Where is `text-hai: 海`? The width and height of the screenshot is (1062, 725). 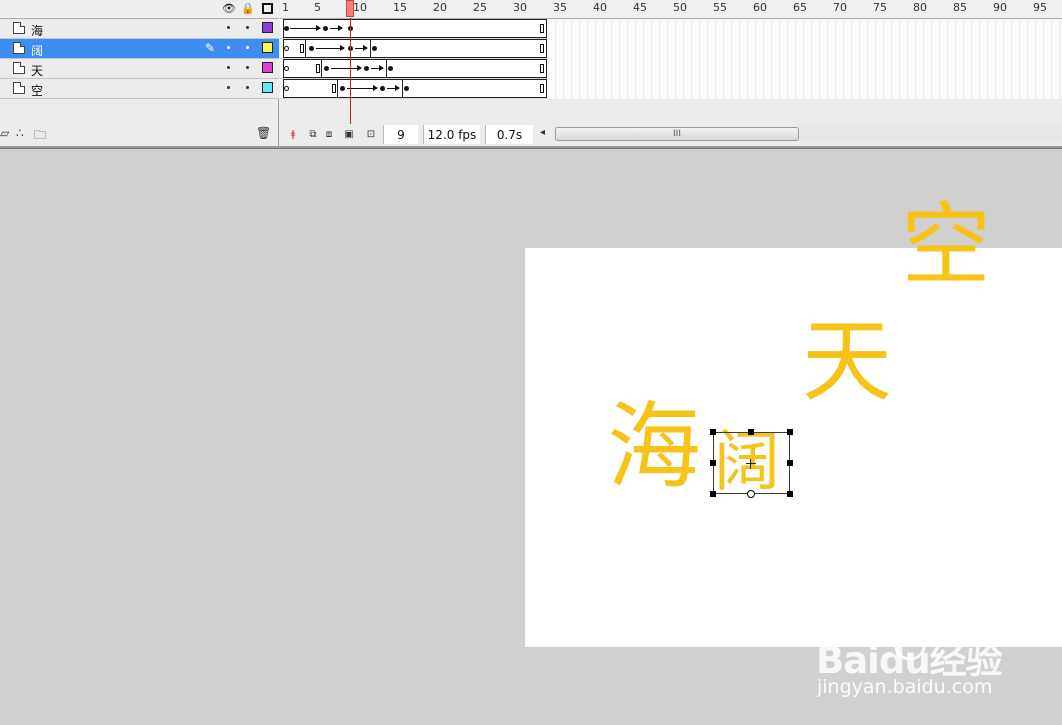 text-hai: 海 is located at coordinates (654, 448).